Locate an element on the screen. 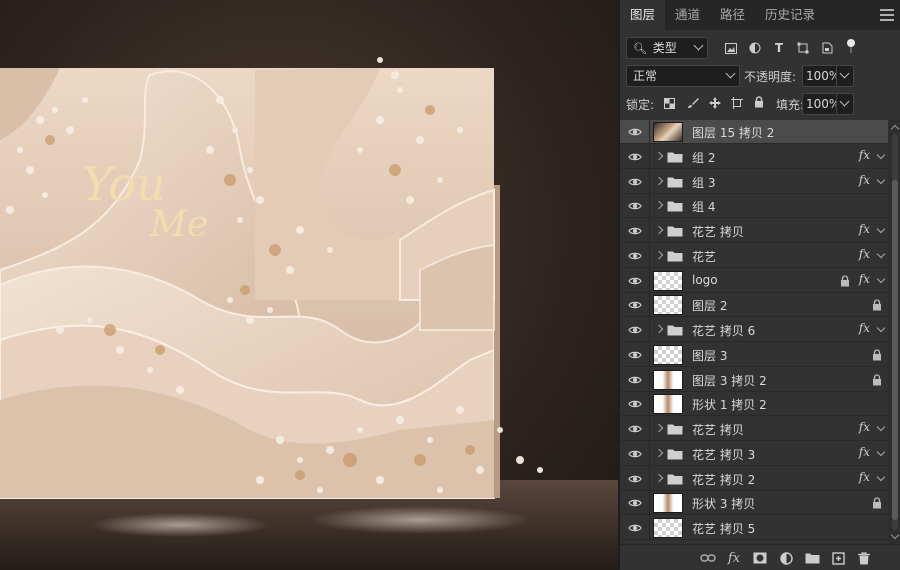  lock-all-icon is located at coordinates (759, 102).